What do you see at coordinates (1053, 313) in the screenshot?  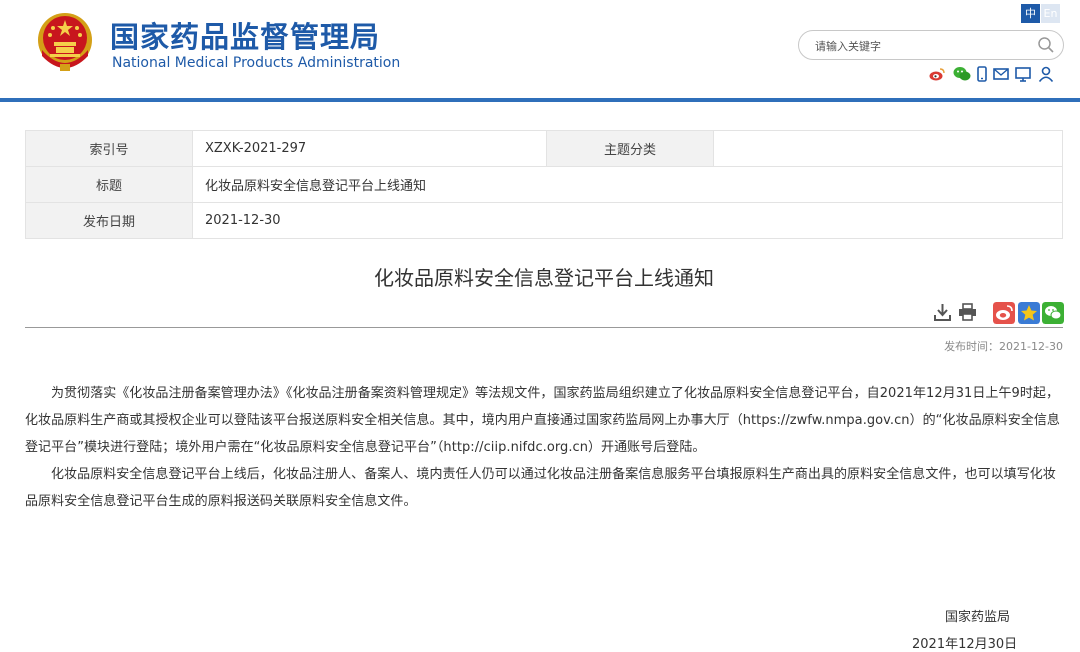 I see `share-wechat-icon` at bounding box center [1053, 313].